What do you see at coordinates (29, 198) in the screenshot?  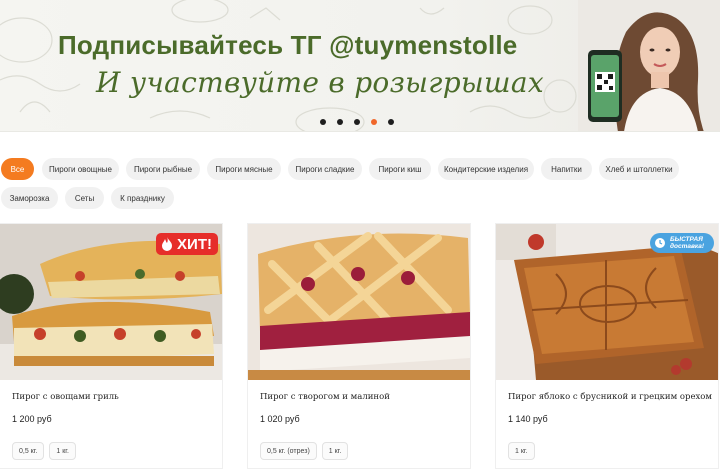 I see `category-frozen: Заморозка` at bounding box center [29, 198].